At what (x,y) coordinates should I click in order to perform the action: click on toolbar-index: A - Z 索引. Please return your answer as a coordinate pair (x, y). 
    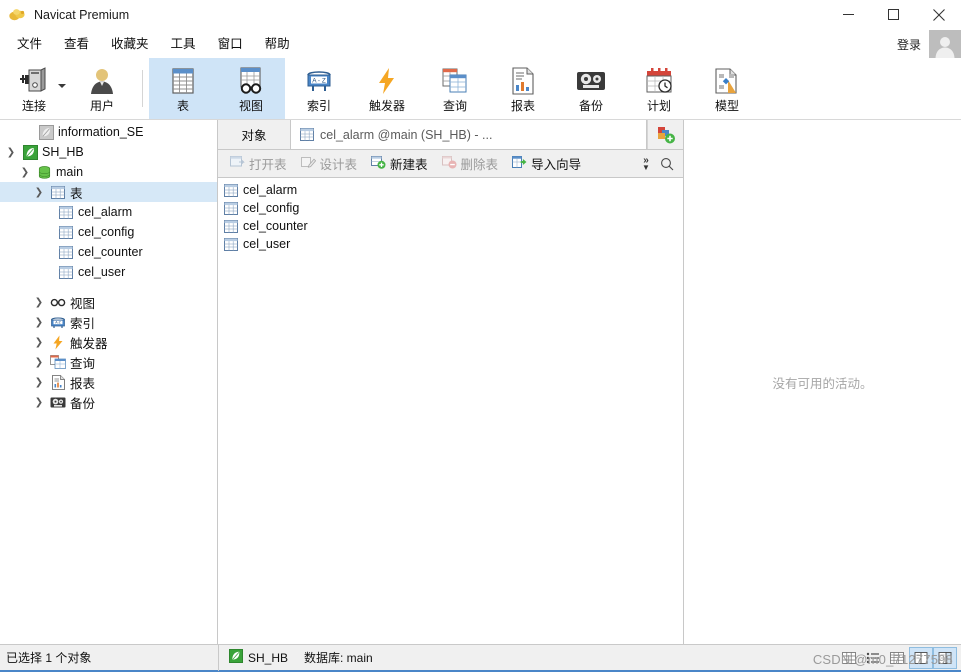
    Looking at the image, I should click on (319, 88).